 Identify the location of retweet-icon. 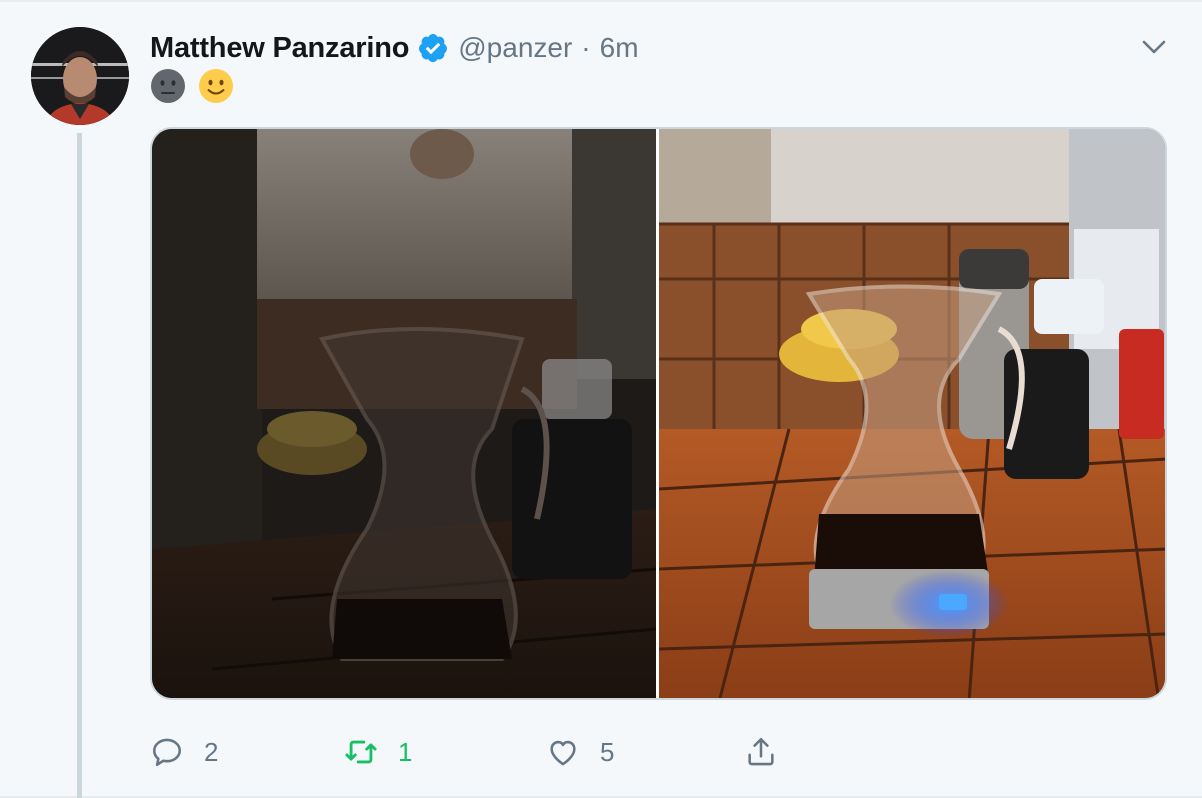
(361, 752).